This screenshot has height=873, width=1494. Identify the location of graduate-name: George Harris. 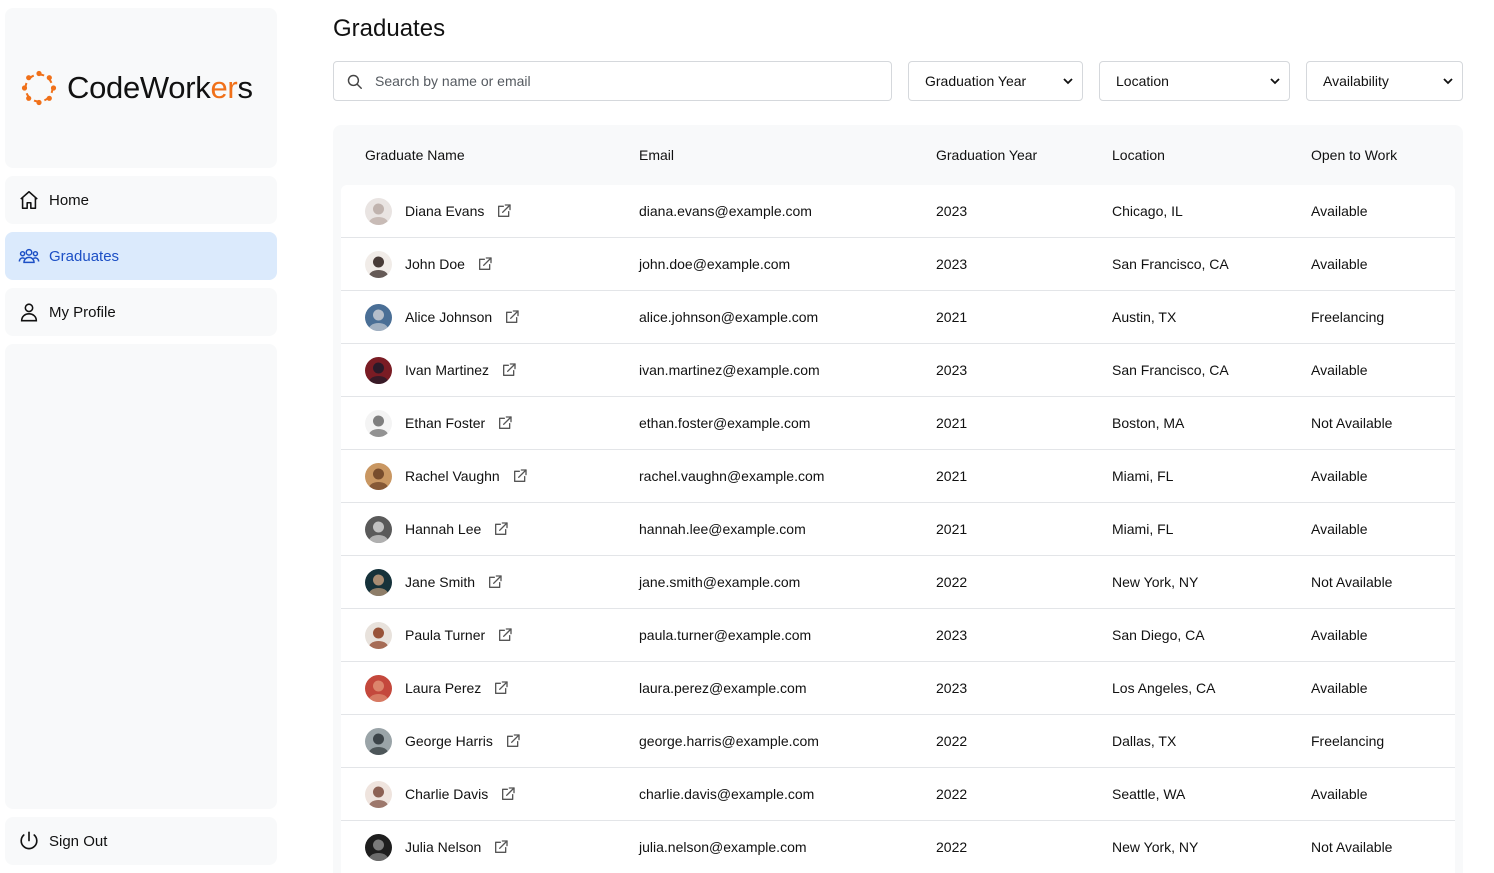
(449, 741).